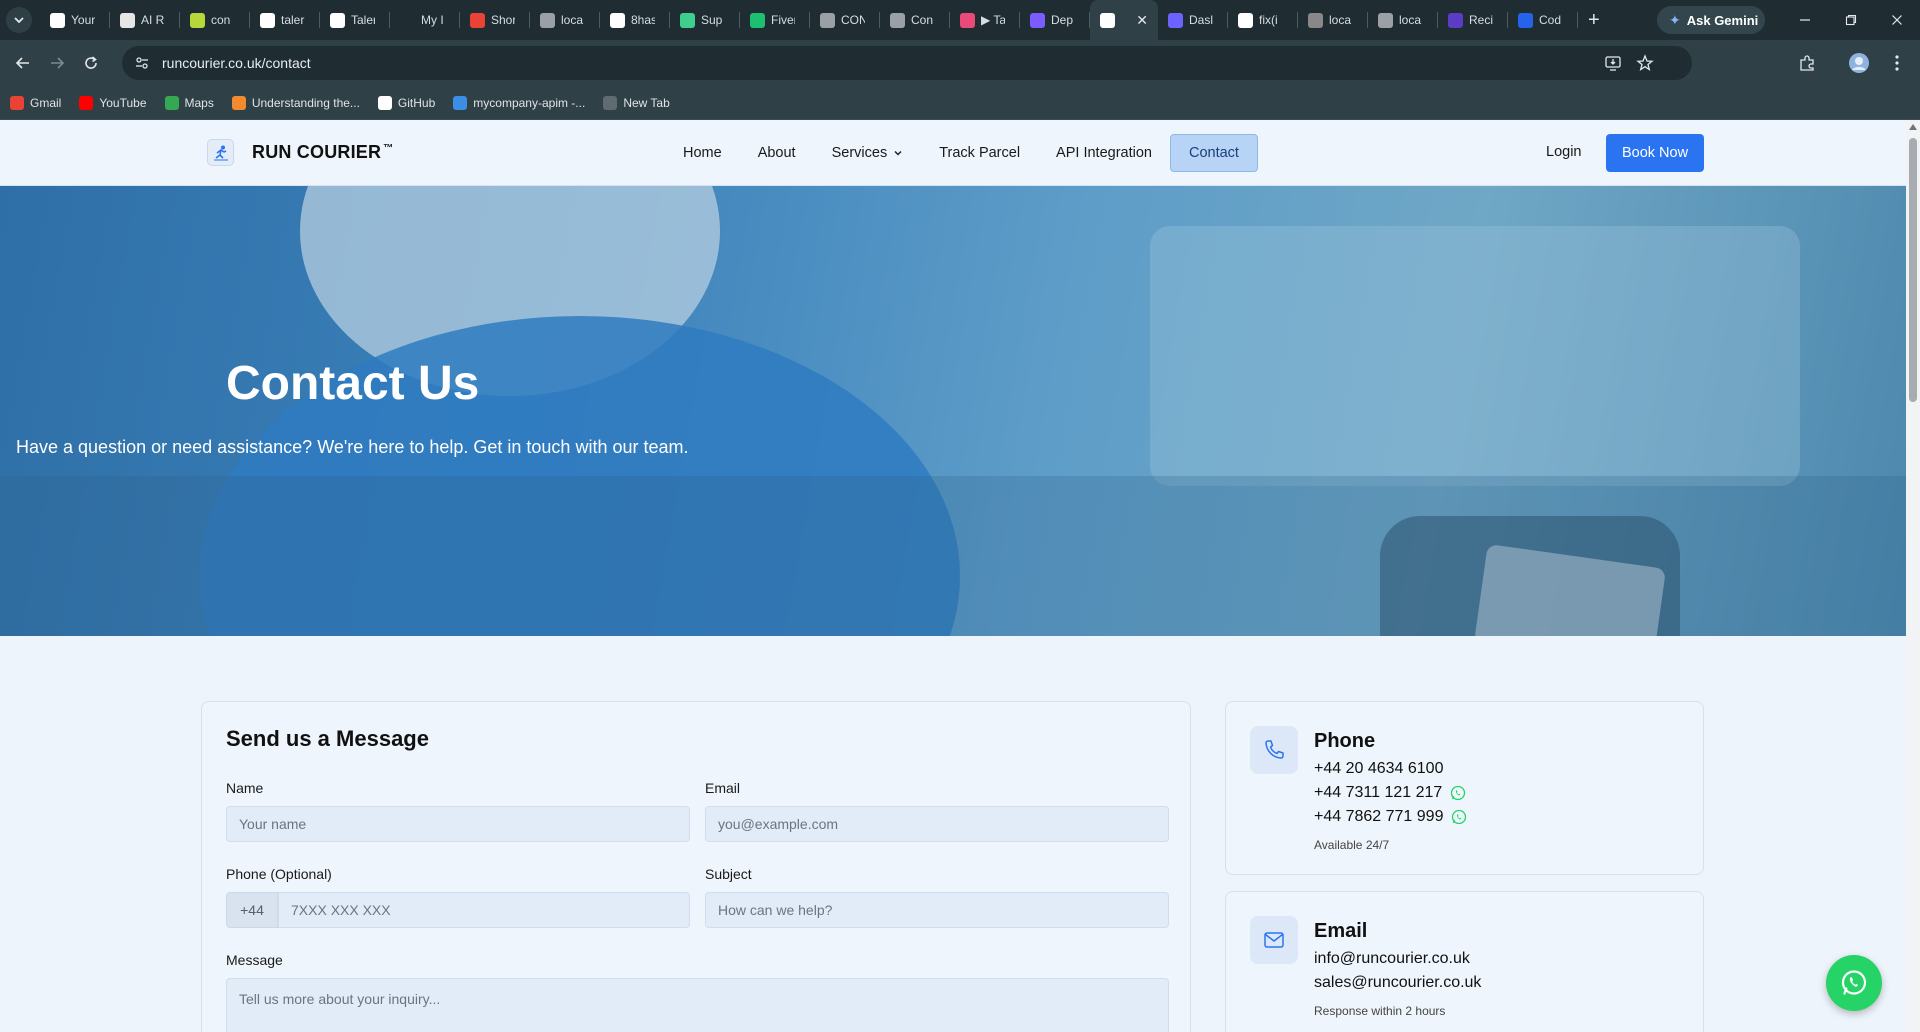 This screenshot has height=1032, width=1920. I want to click on browser-tab: Con, so click(915, 20).